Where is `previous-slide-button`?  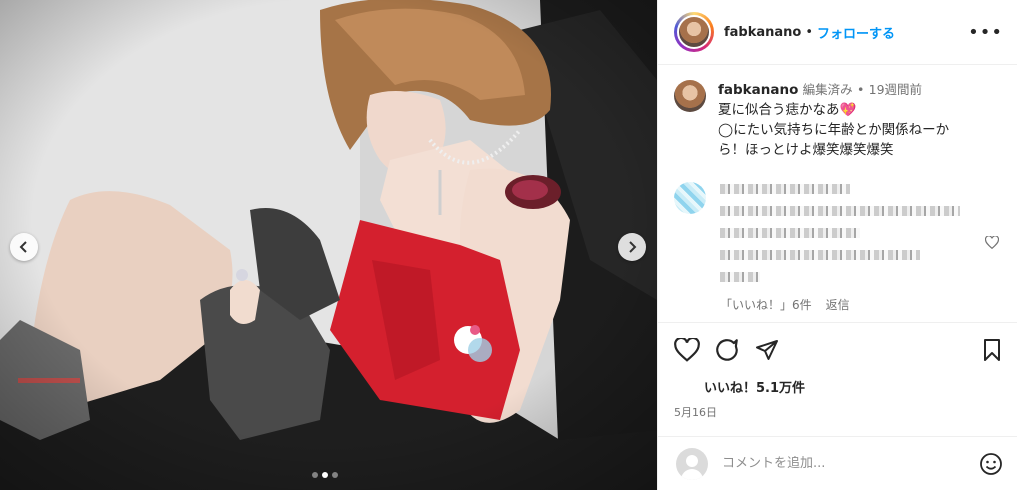 previous-slide-button is located at coordinates (24, 247).